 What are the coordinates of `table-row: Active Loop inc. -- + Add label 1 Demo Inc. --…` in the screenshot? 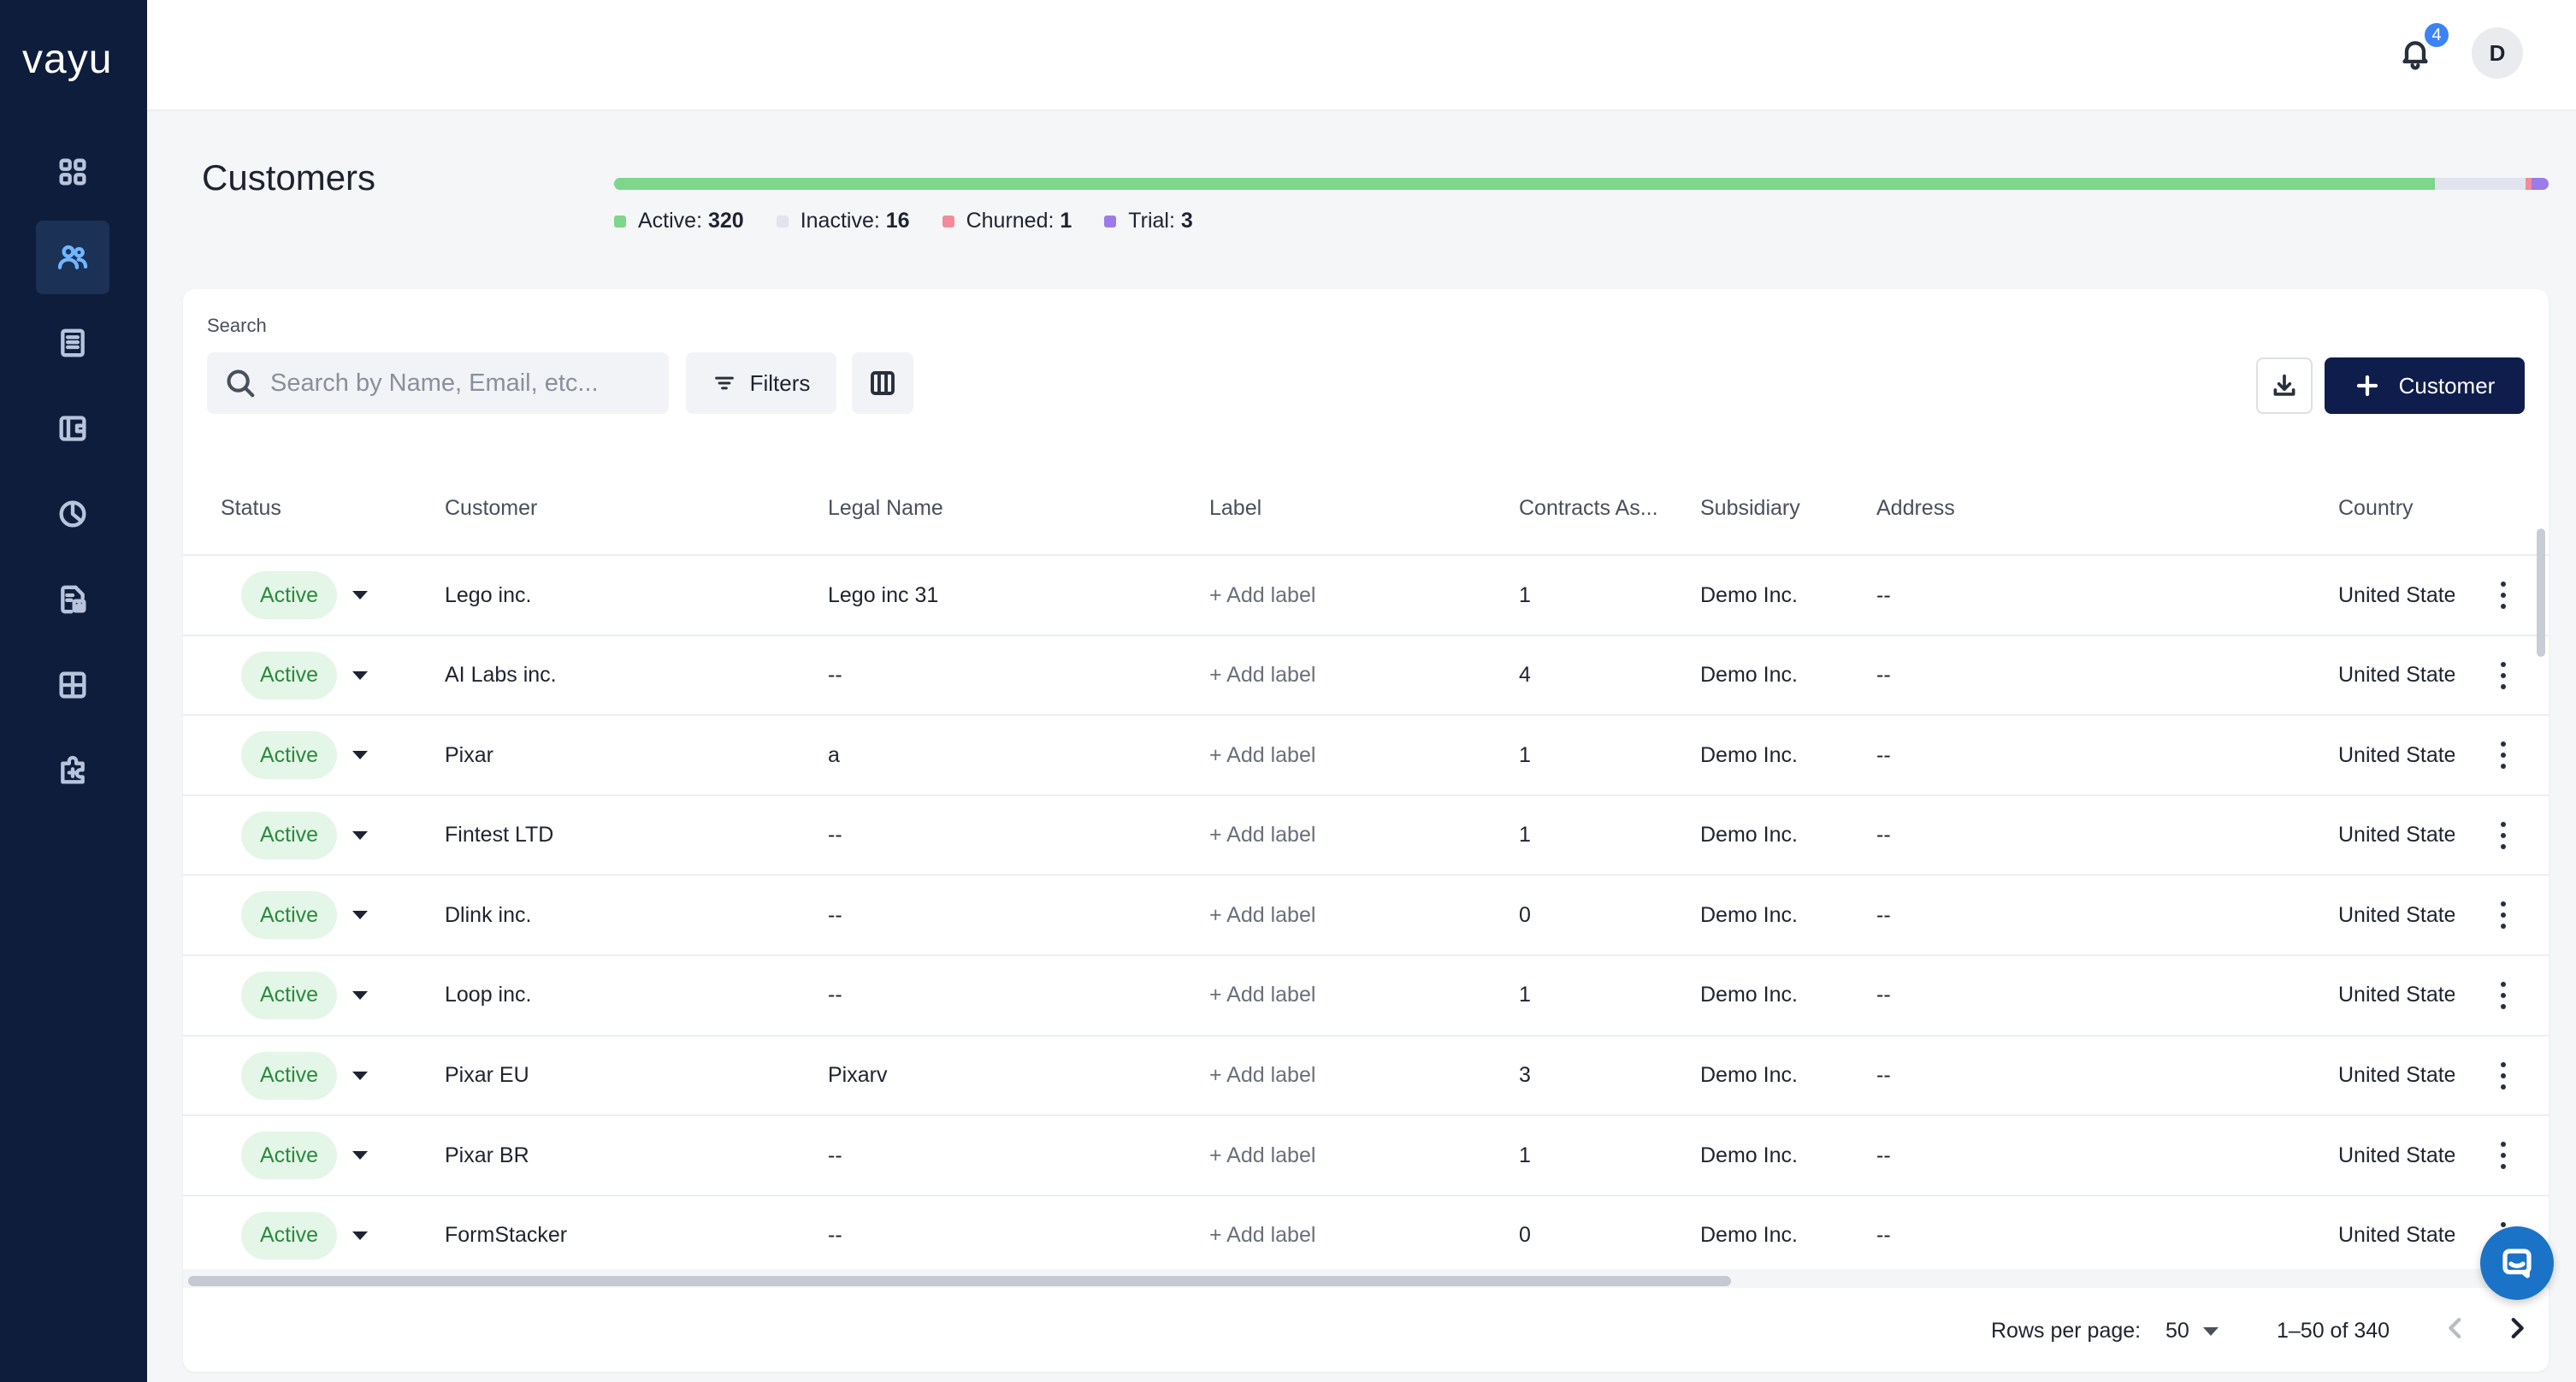 It's located at (1366, 996).